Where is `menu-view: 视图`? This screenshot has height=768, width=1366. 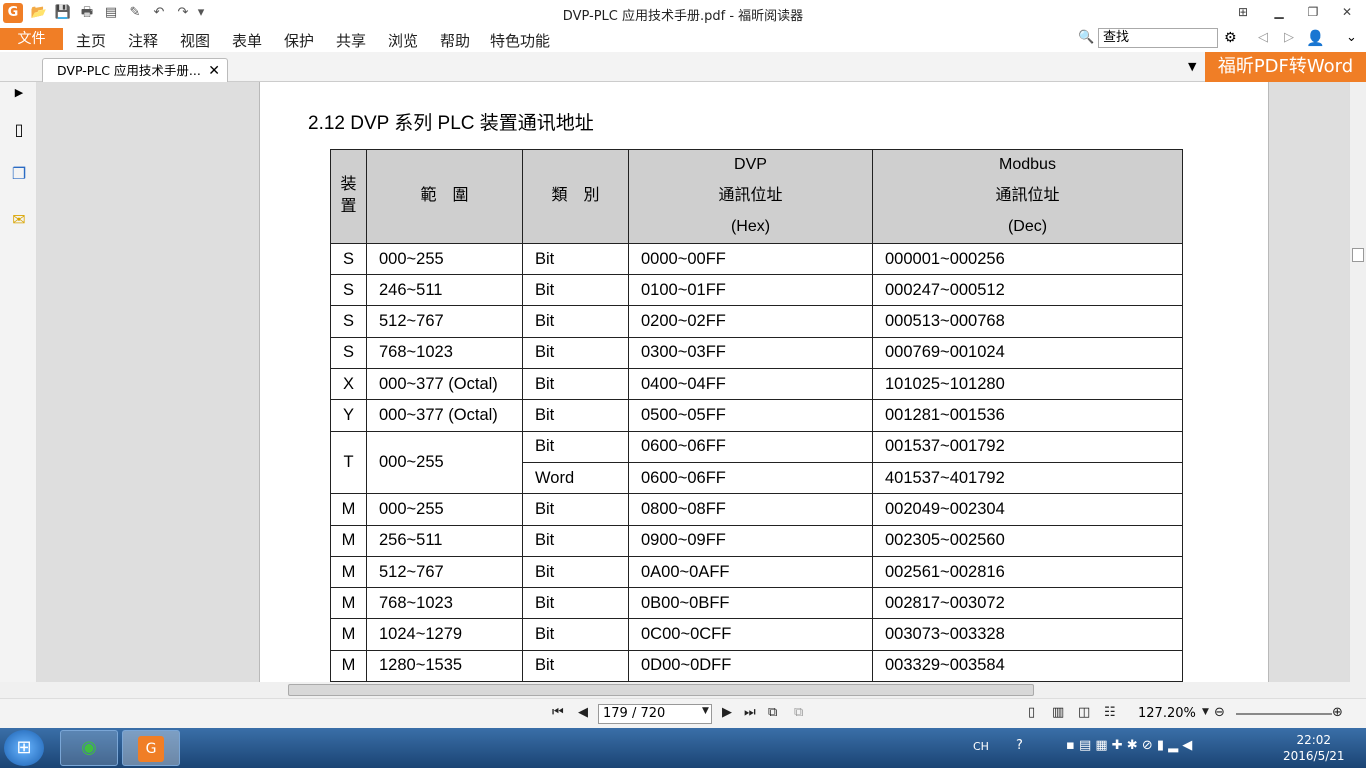
menu-view: 视图 is located at coordinates (195, 40).